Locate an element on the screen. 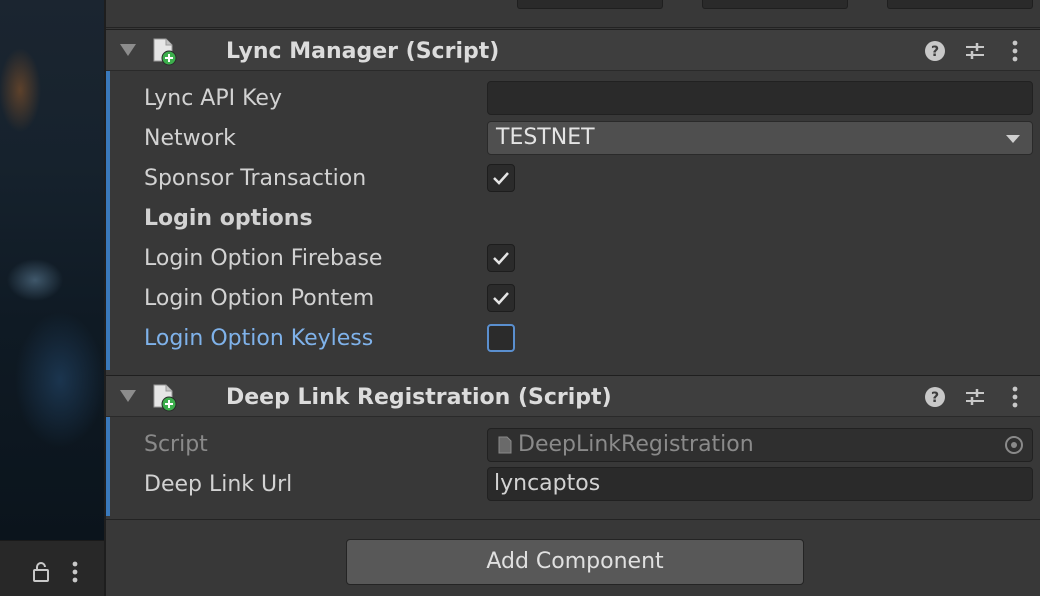 The width and height of the screenshot is (1040, 596). scene-preview is located at coordinates (52, 270).